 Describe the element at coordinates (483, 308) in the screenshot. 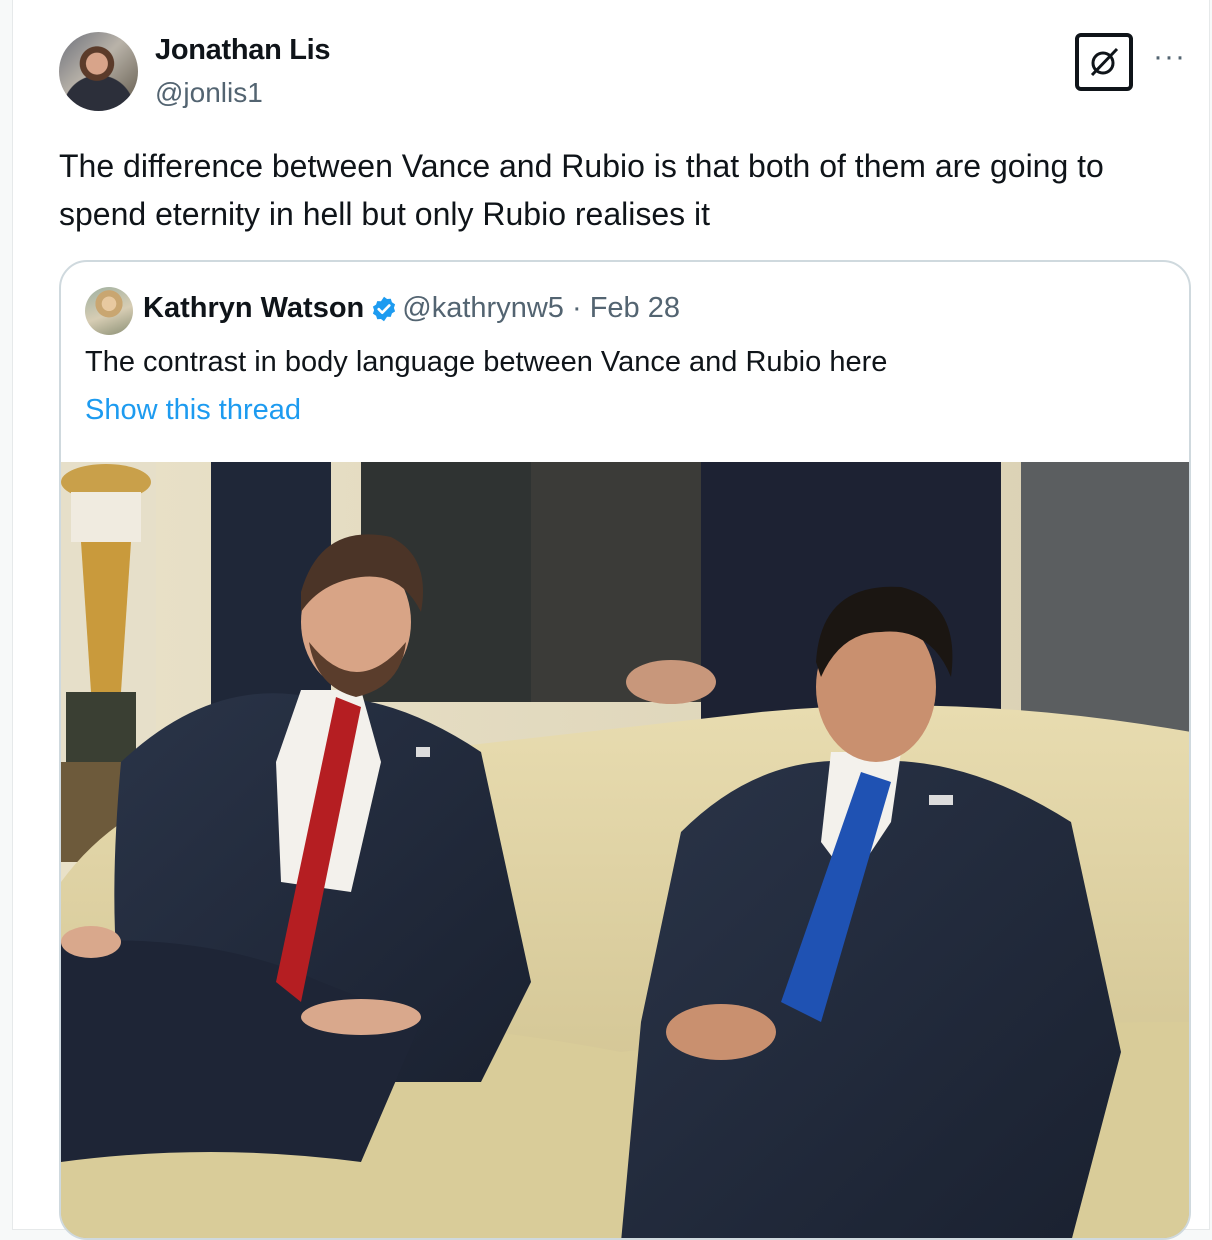

I see `quoted-author-handle: @kathrynw5` at that location.